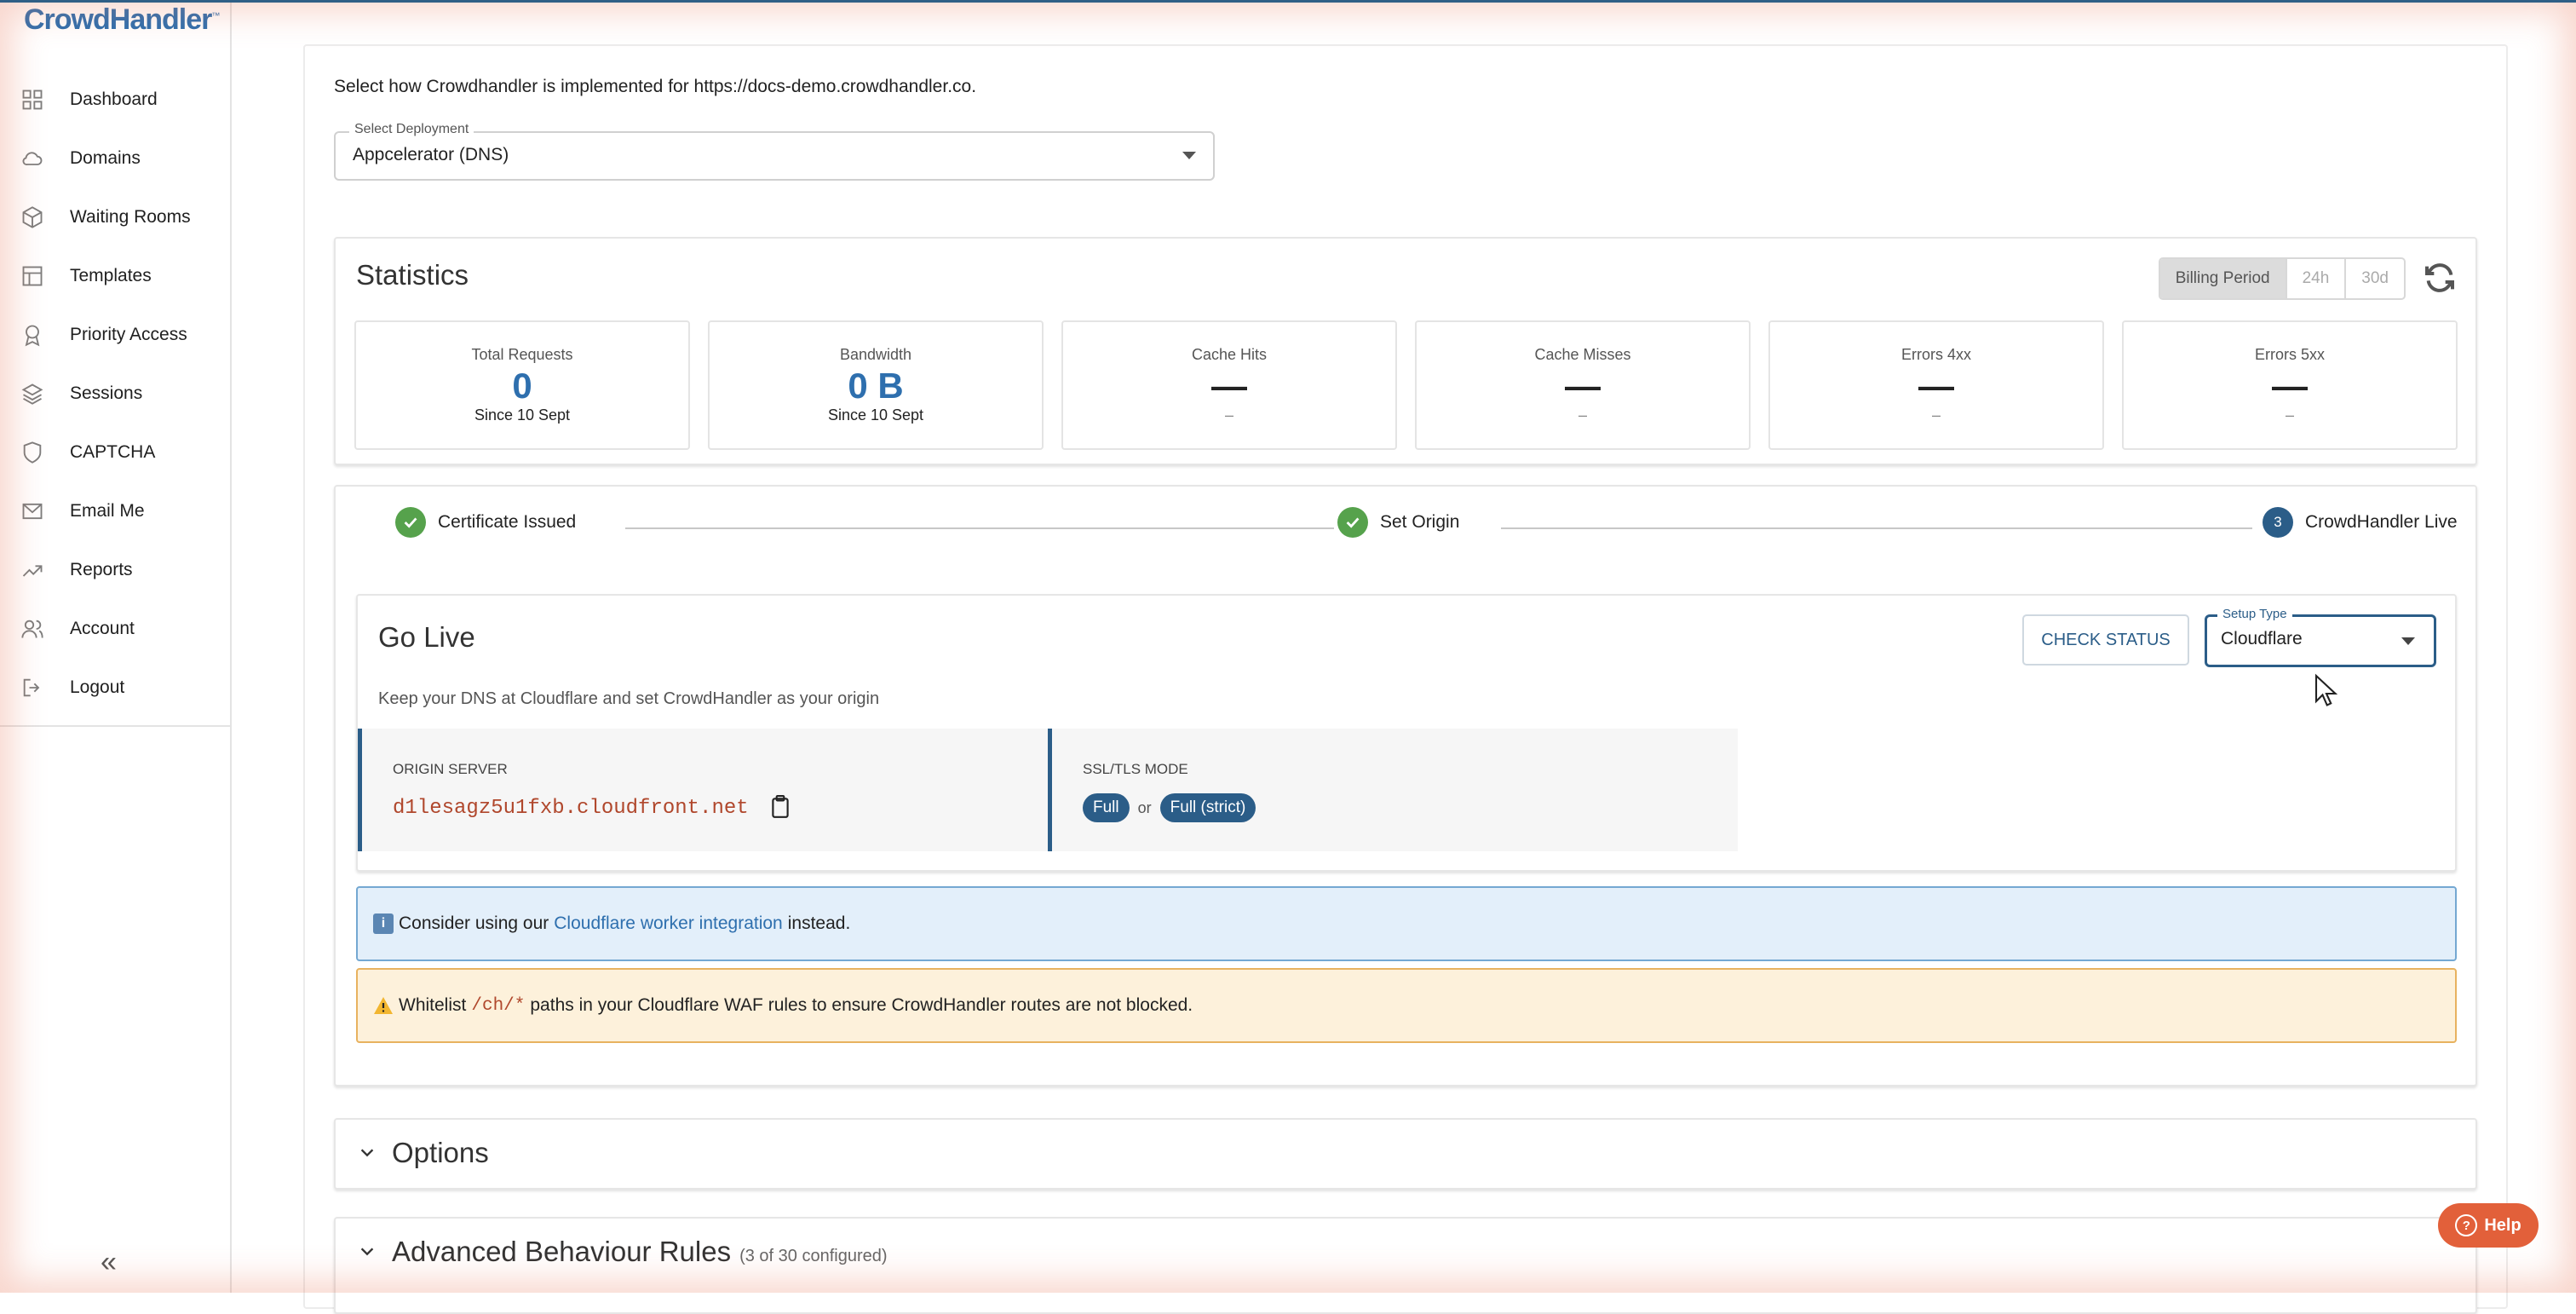 The image size is (2576, 1314). What do you see at coordinates (2466, 1225) in the screenshot?
I see `help-circle-icon: ?` at bounding box center [2466, 1225].